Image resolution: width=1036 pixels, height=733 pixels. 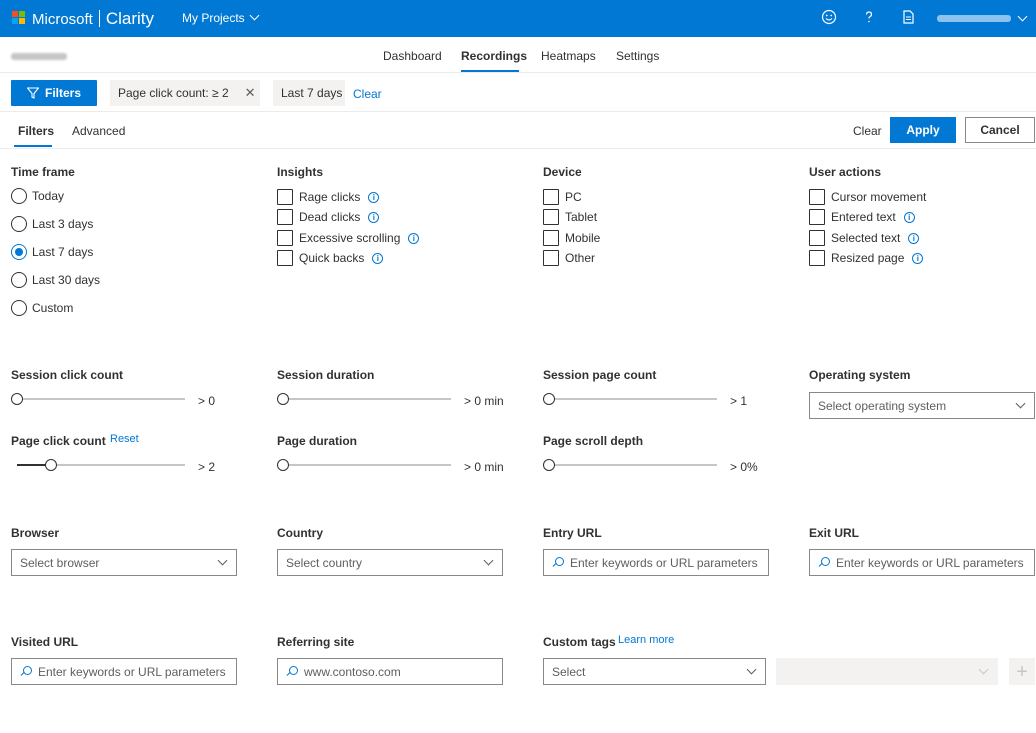 I want to click on tab-dashboard: Dashboard, so click(x=412, y=56).